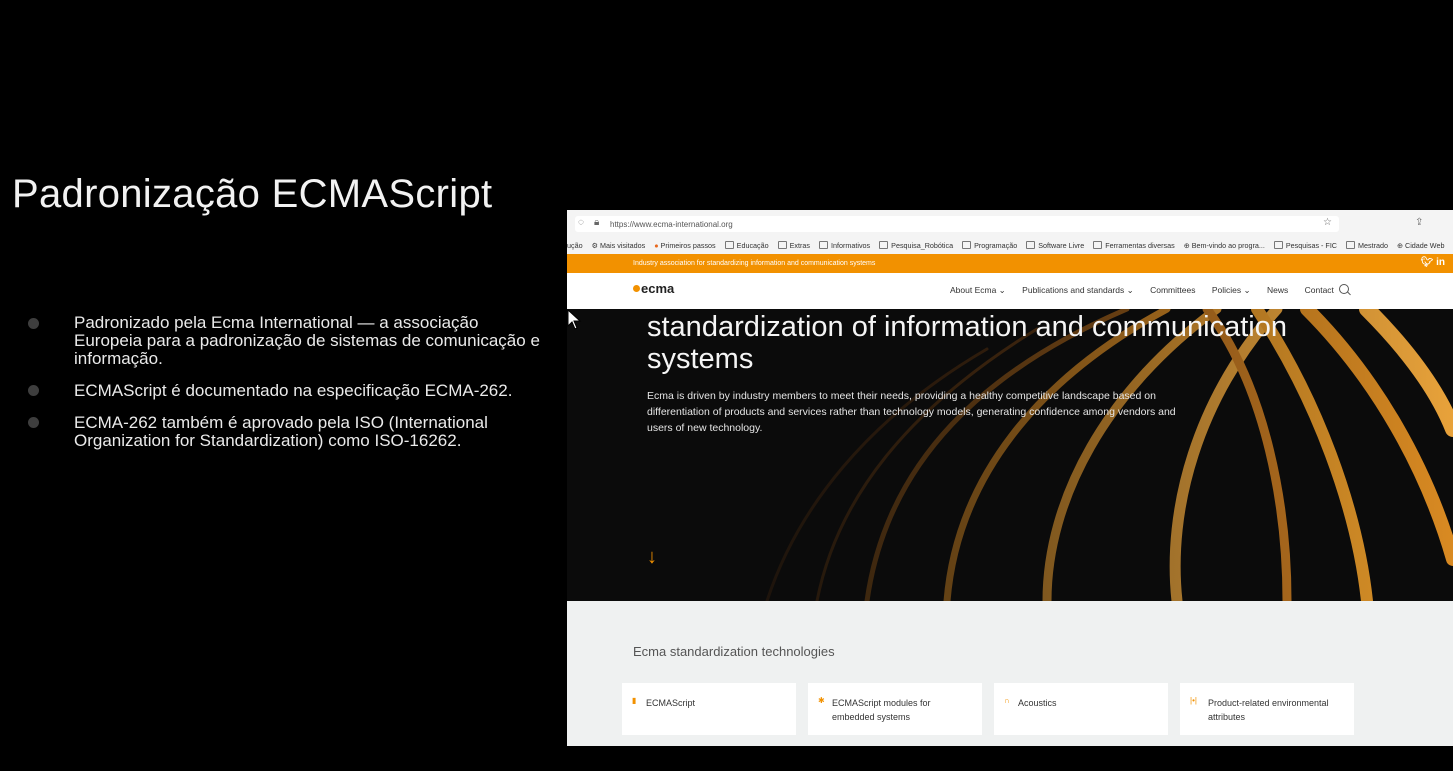  I want to click on twitter-icon: 🐦︎, so click(1427, 262).